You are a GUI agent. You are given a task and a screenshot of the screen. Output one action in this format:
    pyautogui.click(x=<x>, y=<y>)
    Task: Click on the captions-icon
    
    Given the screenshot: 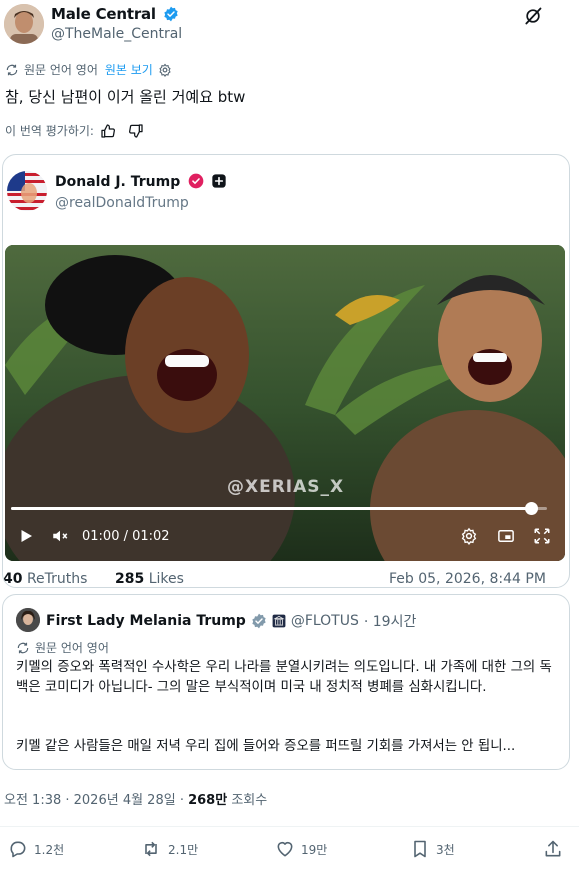 What is the action you would take?
    pyautogui.click(x=506, y=536)
    